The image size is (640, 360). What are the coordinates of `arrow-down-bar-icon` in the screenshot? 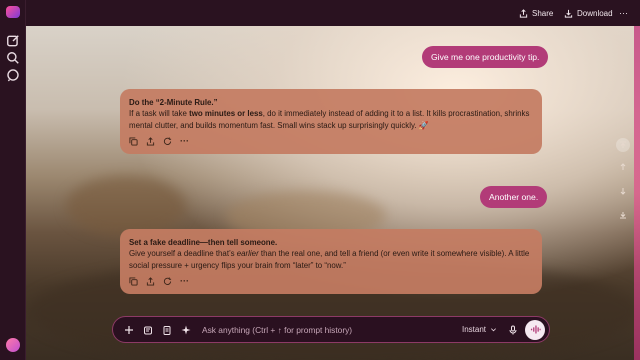 It's located at (623, 215).